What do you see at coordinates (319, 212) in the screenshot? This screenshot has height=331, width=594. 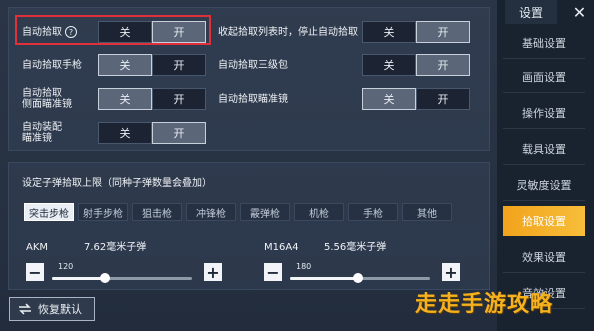 I see `tab-machine-gun: 机枪` at bounding box center [319, 212].